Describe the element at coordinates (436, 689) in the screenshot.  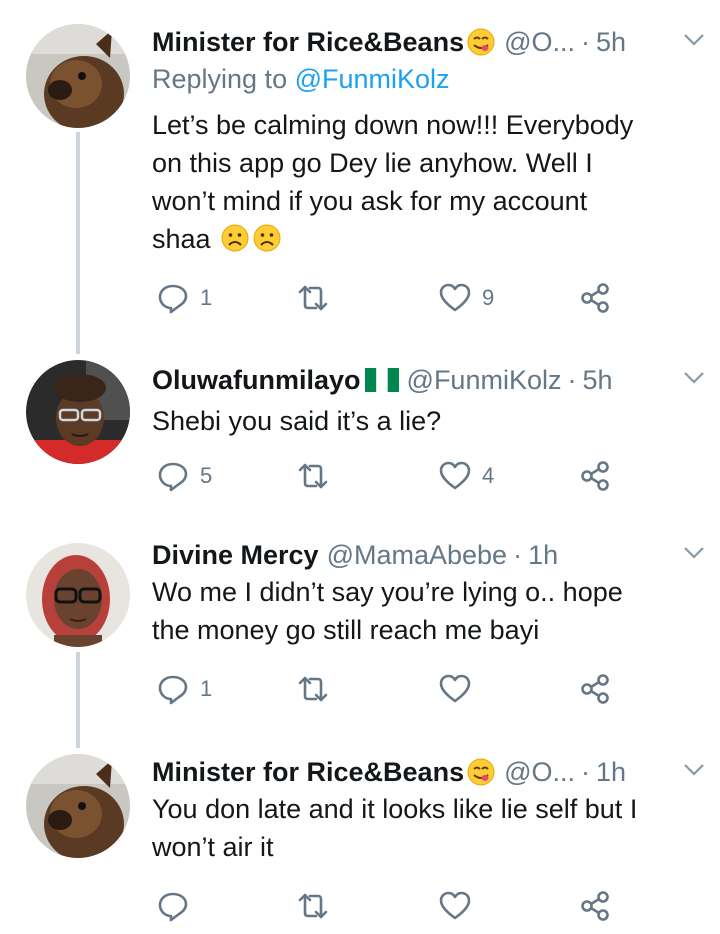
I see `tweet-actions: 1` at that location.